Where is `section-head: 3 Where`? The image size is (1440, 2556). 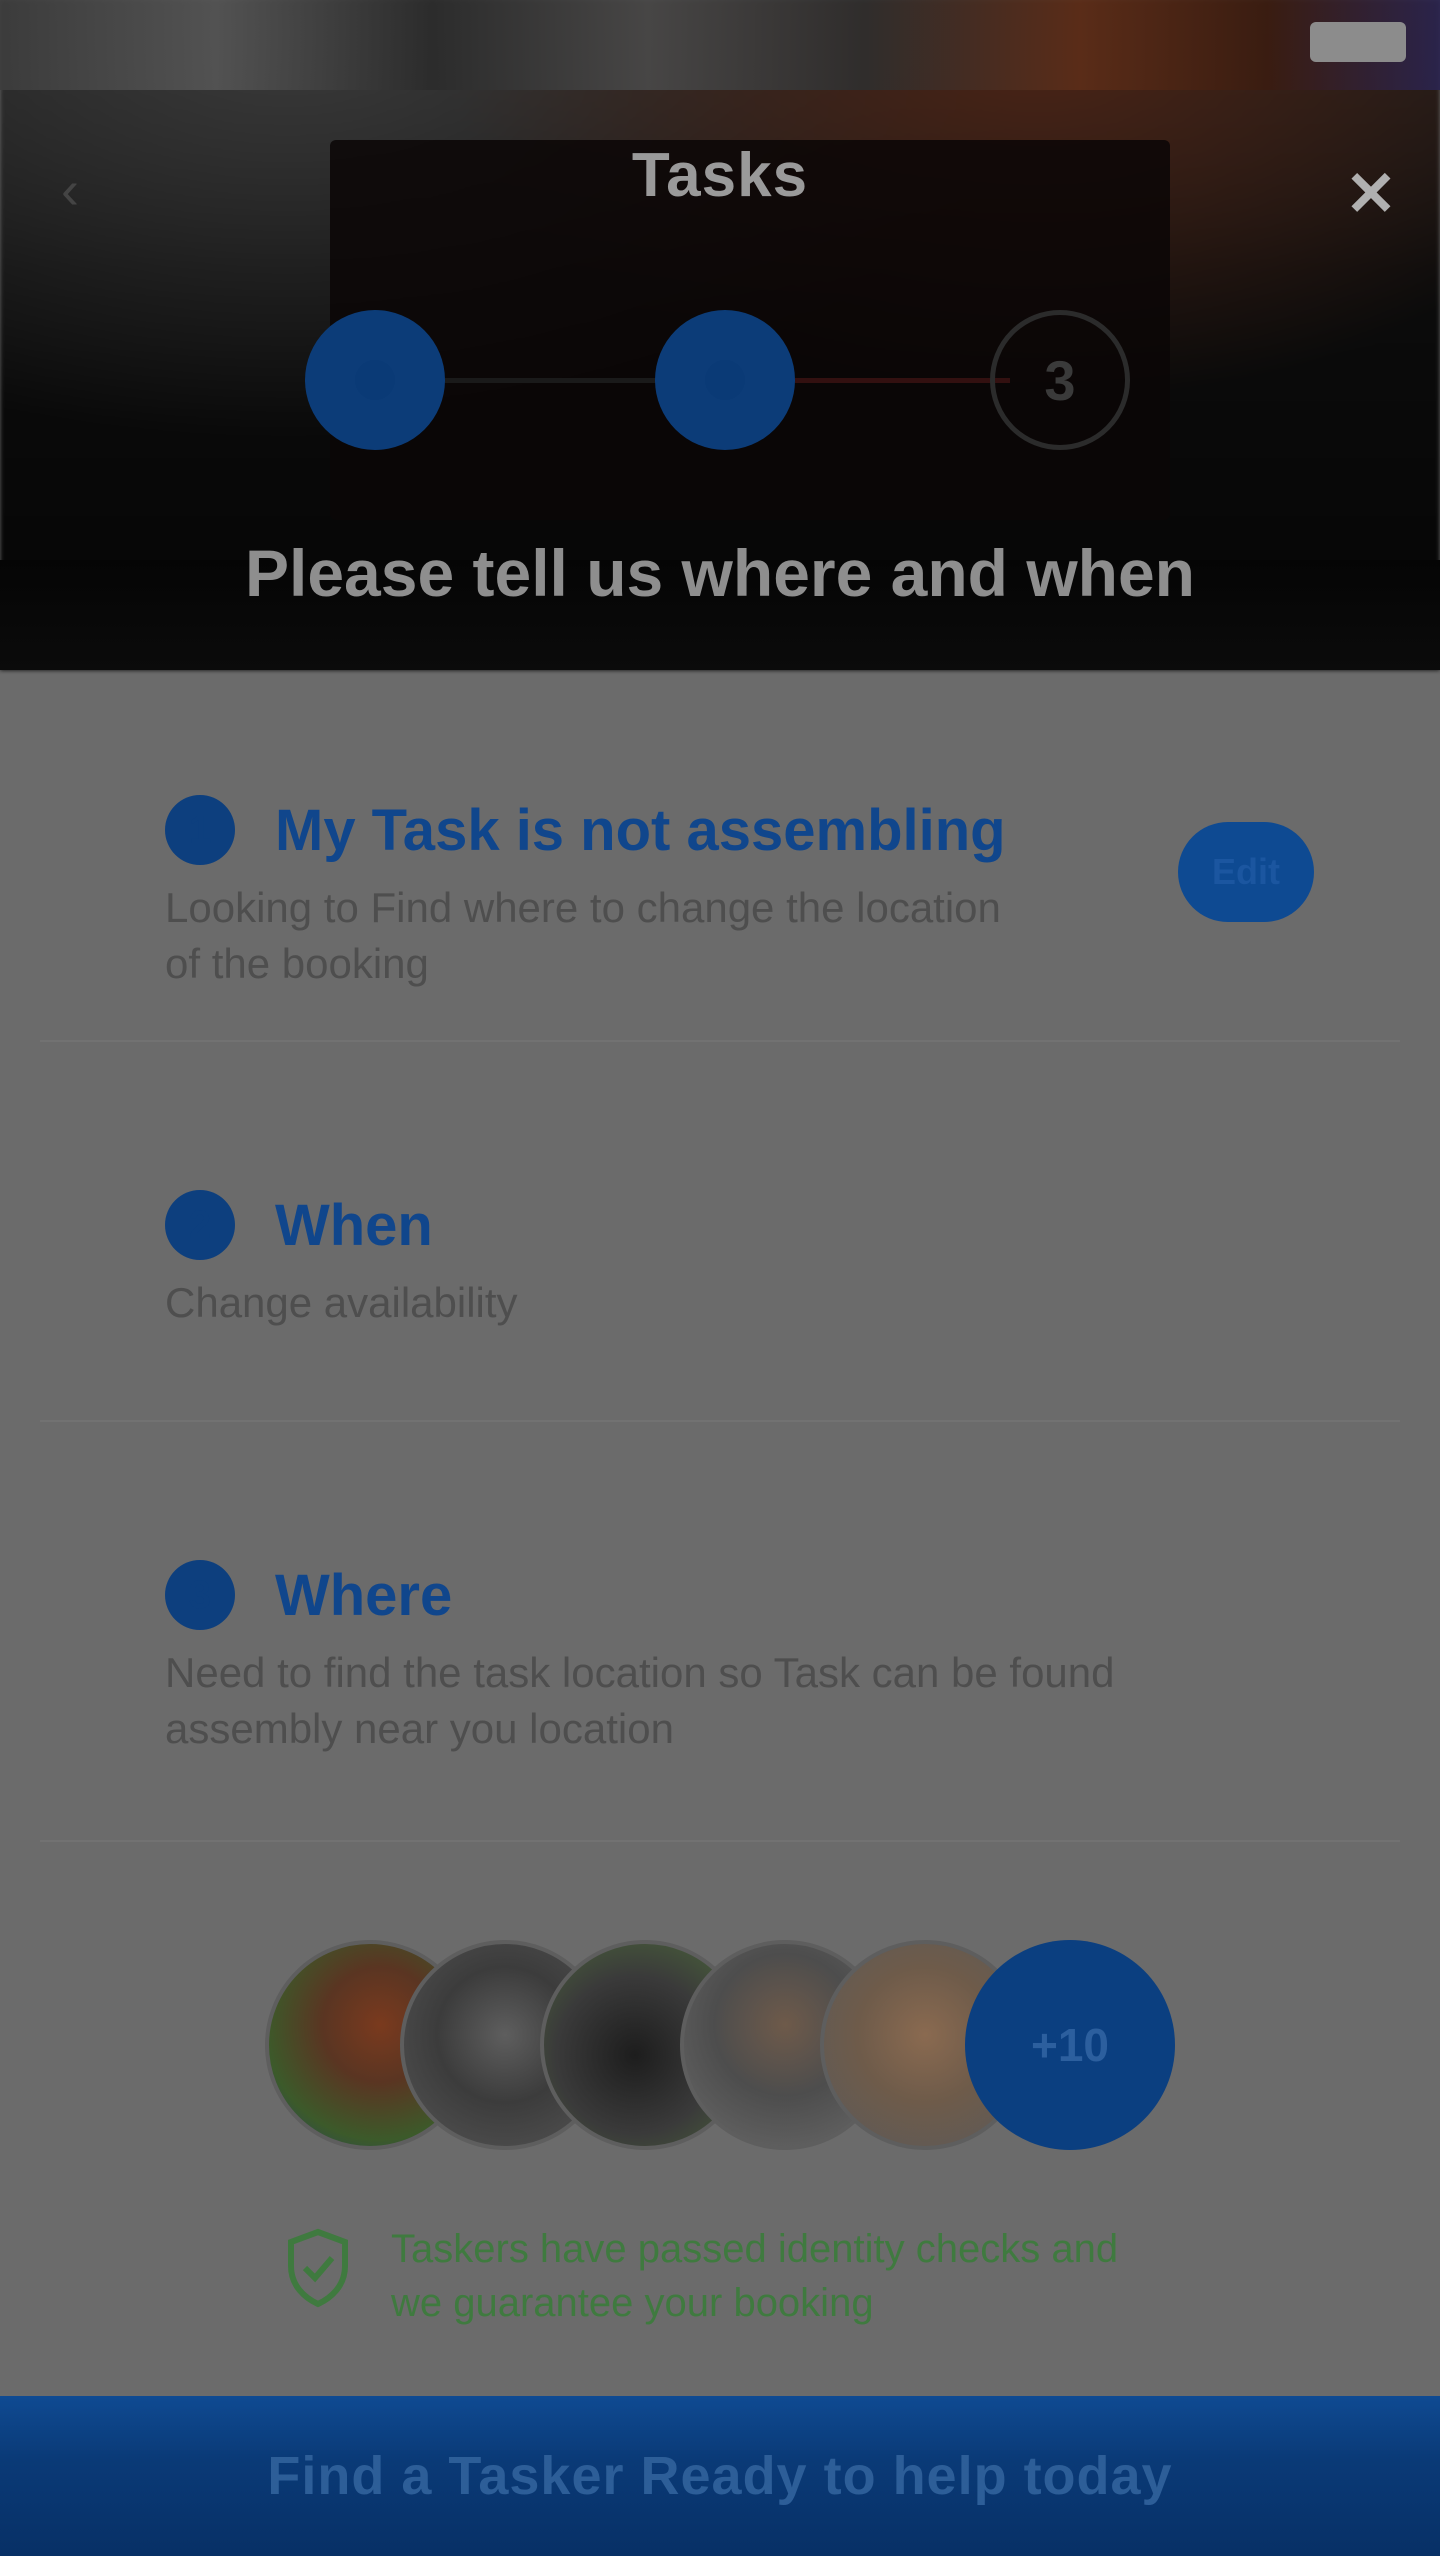 section-head: 3 Where is located at coordinates (720, 1595).